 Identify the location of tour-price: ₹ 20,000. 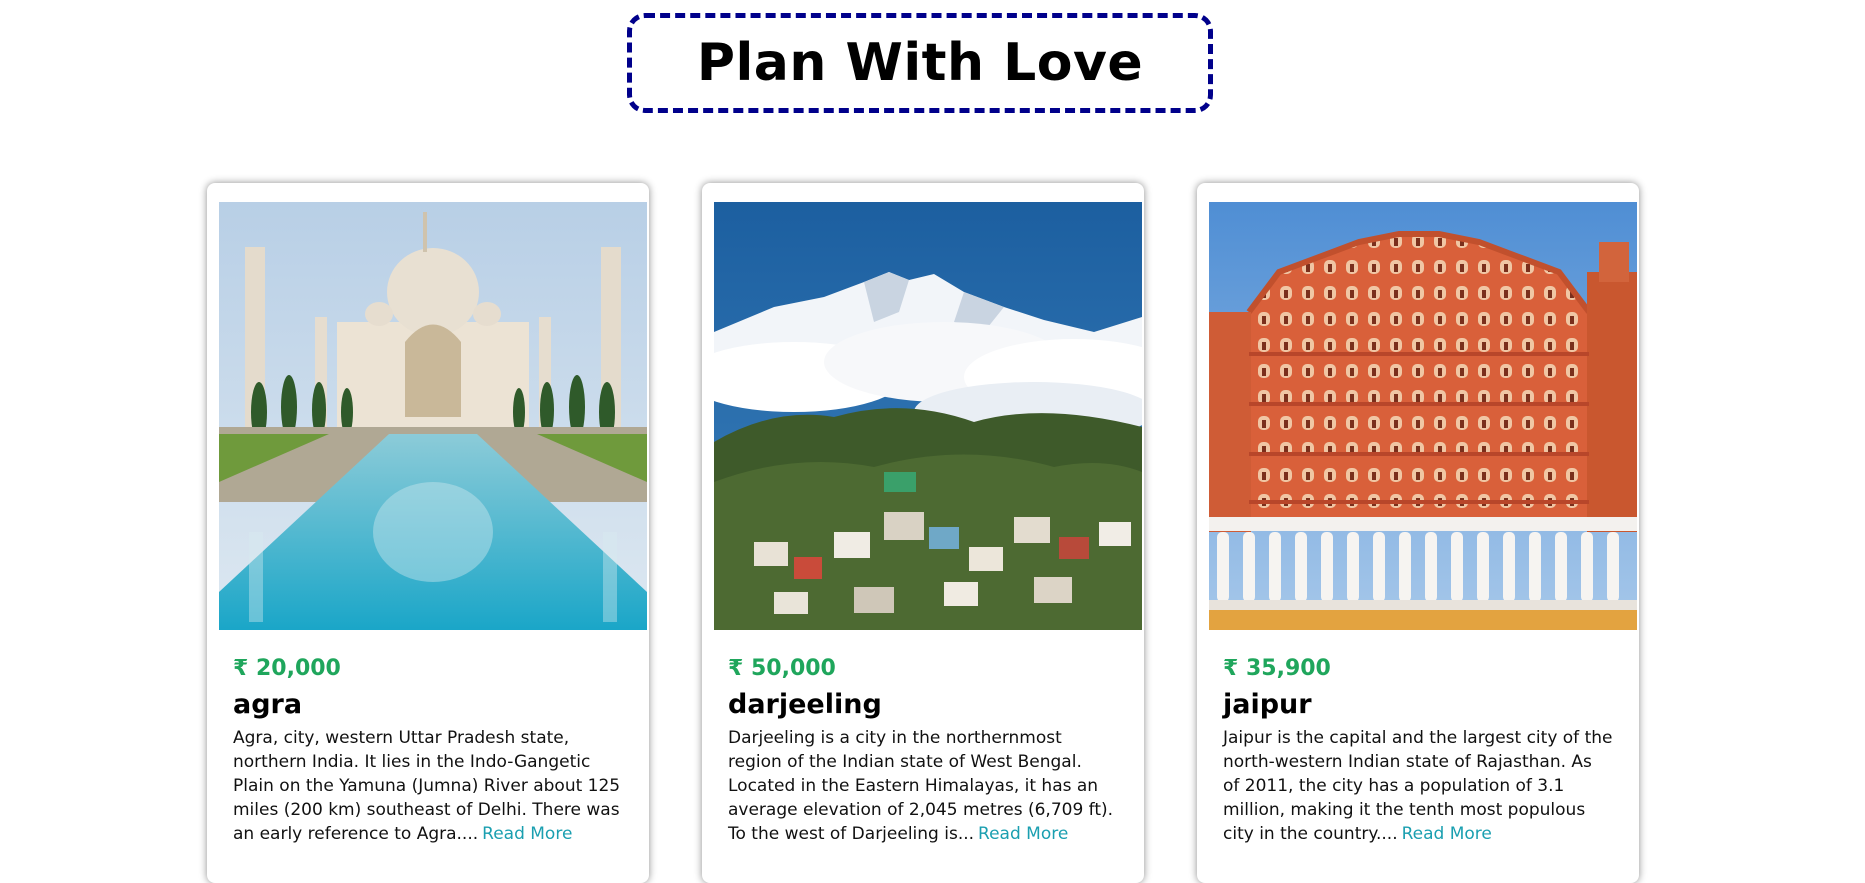
(287, 668).